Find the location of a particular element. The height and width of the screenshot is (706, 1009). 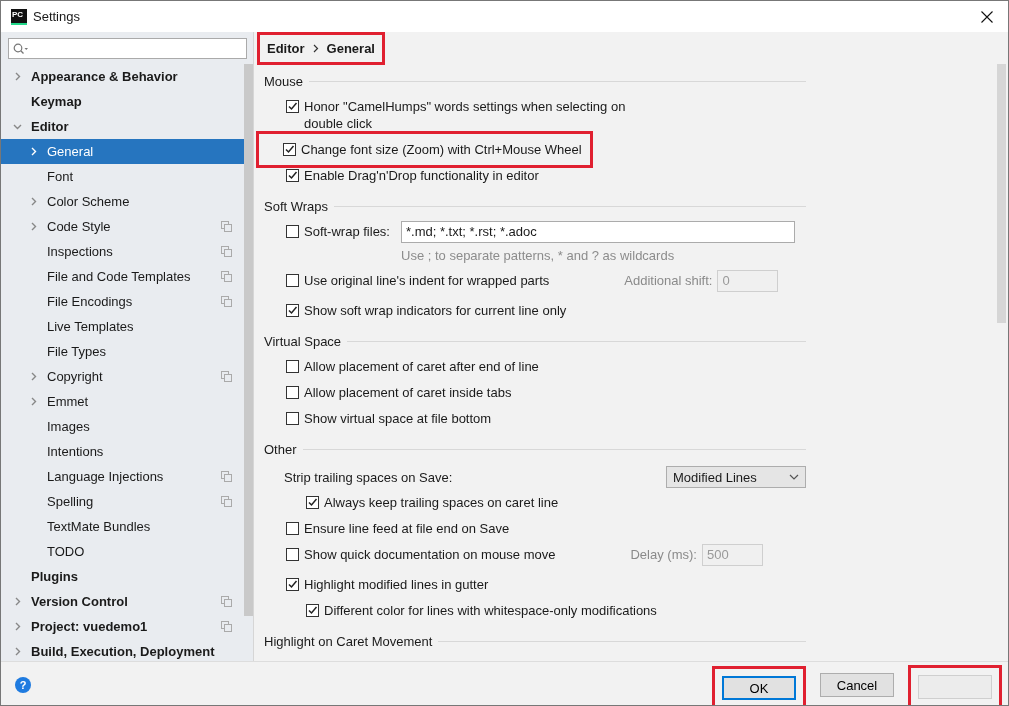

checkbox-label: Use original line's indent for wrapped parts is located at coordinates (427, 280).